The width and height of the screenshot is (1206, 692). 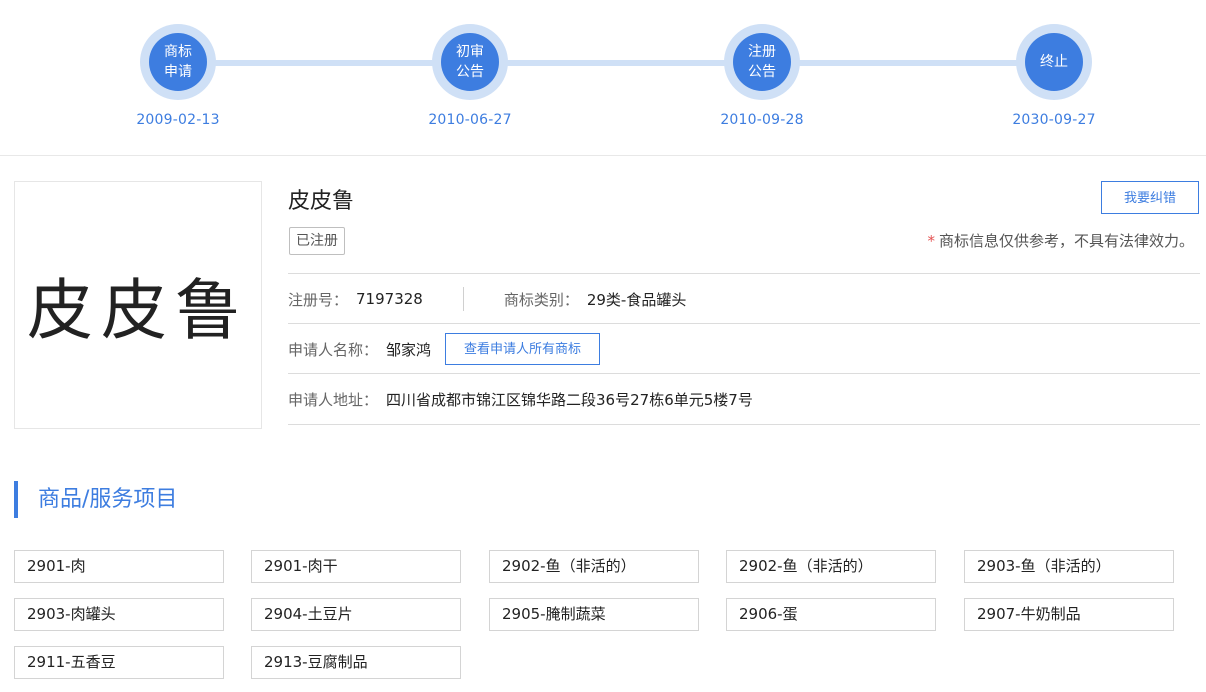 I want to click on step-date: 2030-09-27, so click(x=1054, y=120).